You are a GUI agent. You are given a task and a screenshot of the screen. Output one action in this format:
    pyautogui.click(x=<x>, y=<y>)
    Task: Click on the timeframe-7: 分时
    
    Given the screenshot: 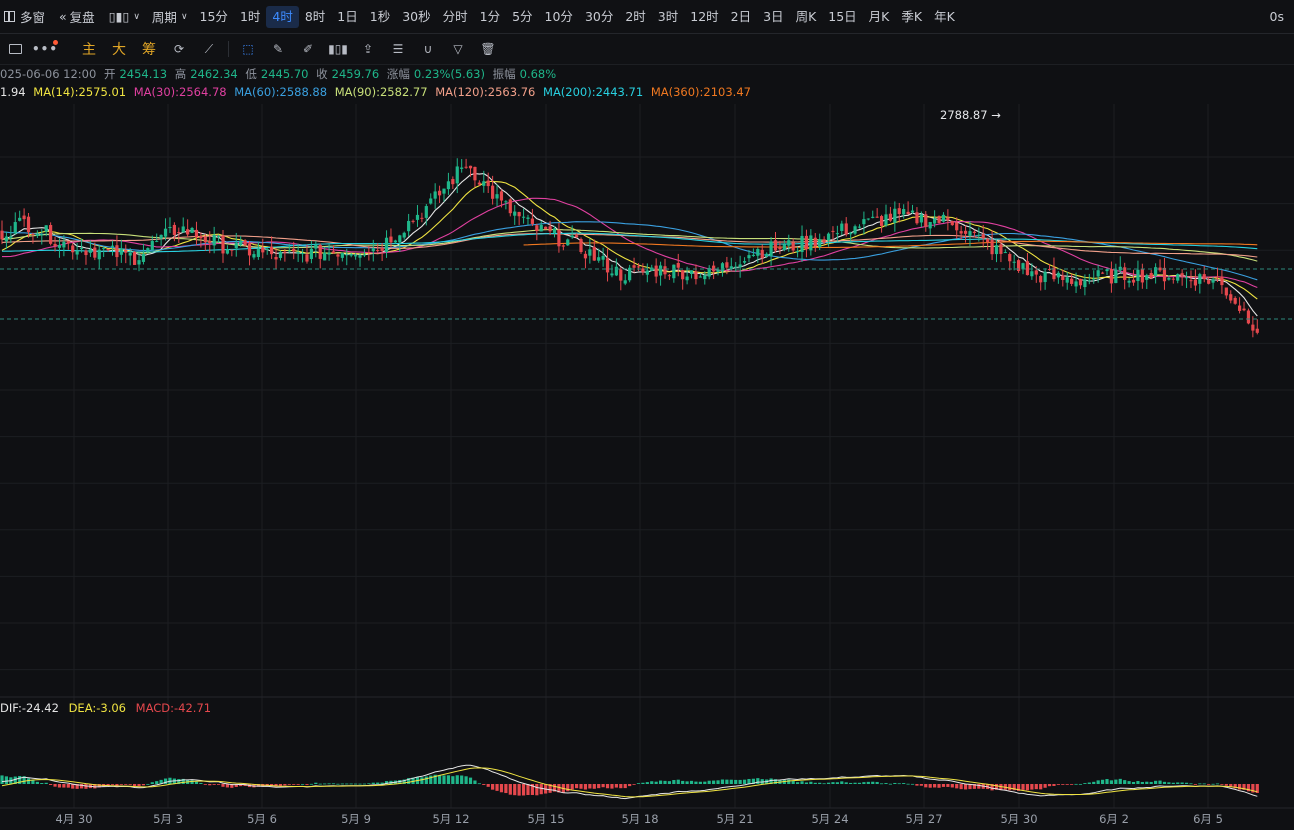 What is the action you would take?
    pyautogui.click(x=455, y=17)
    